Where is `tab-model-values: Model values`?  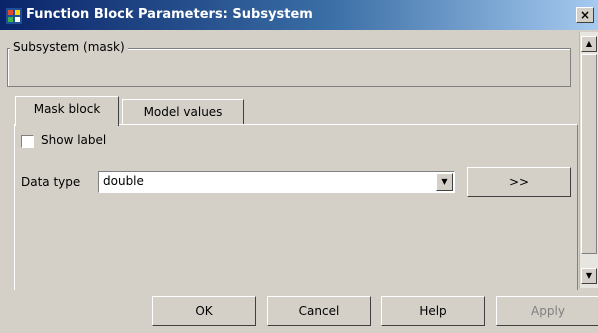 tab-model-values: Model values is located at coordinates (183, 112).